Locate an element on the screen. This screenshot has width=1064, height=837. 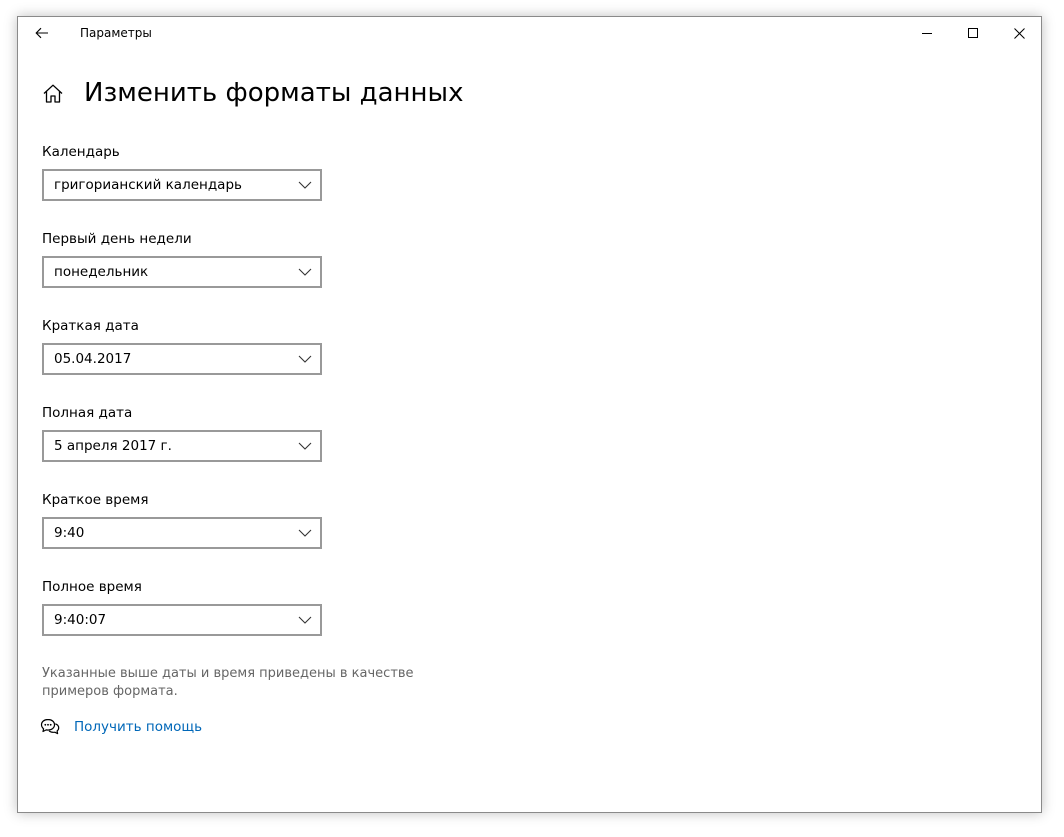
first-day-of-week-value: понедельник is located at coordinates (101, 272).